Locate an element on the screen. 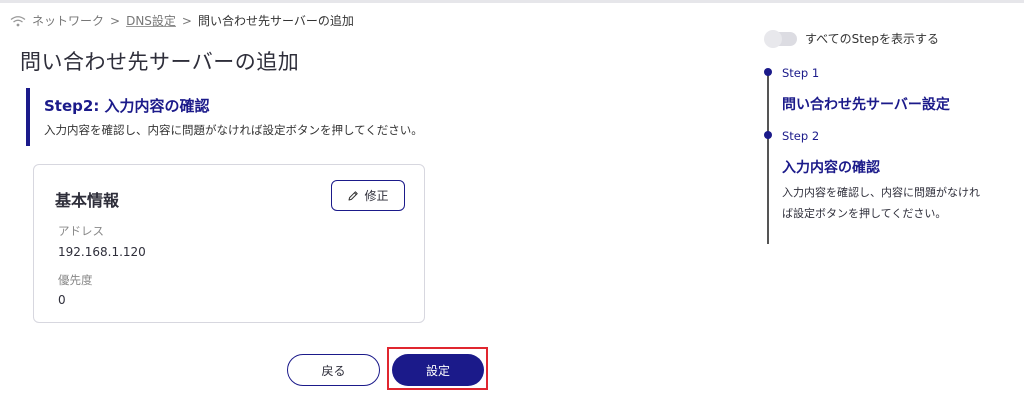 The width and height of the screenshot is (1024, 418). basic-info-card: 基本情報 修正 アドレス 192.168.1.120 優先度 0 is located at coordinates (229, 243).